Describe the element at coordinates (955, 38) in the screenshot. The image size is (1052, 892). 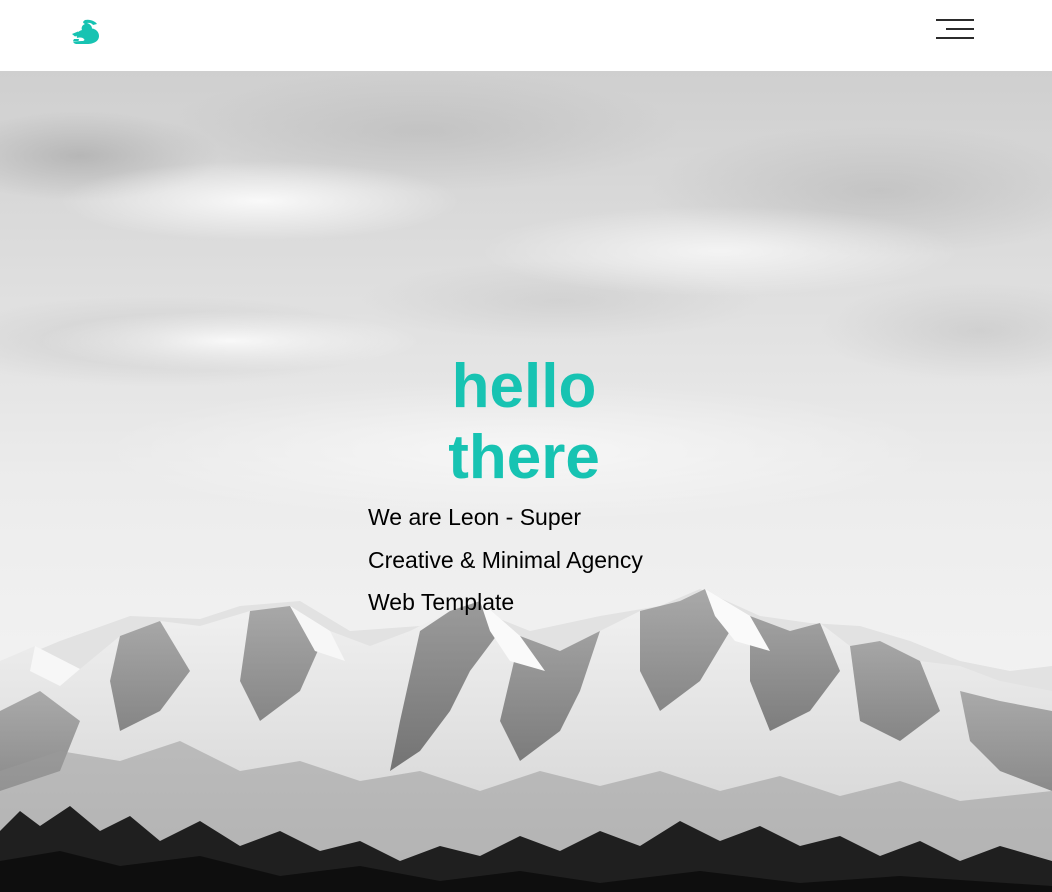
I see `hamburger-menu-icon-bottom` at that location.